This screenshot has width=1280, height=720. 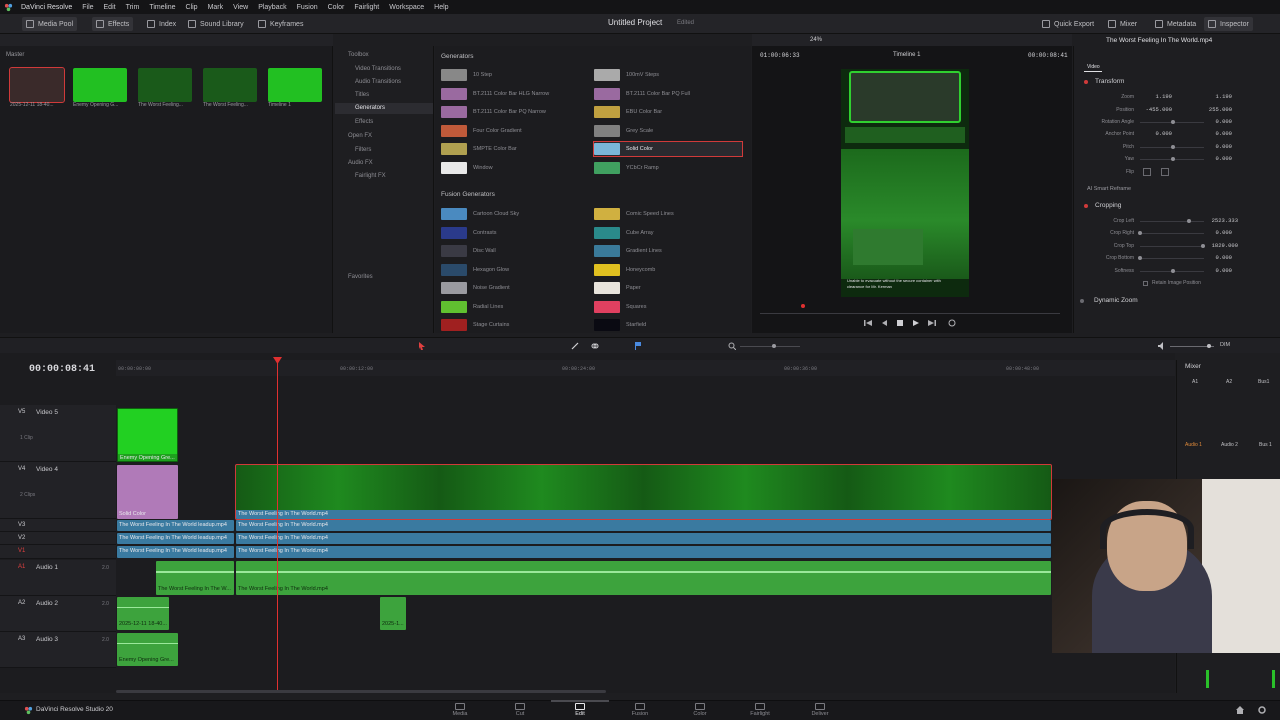 I want to click on master-bin-label: Master, so click(x=15, y=55).